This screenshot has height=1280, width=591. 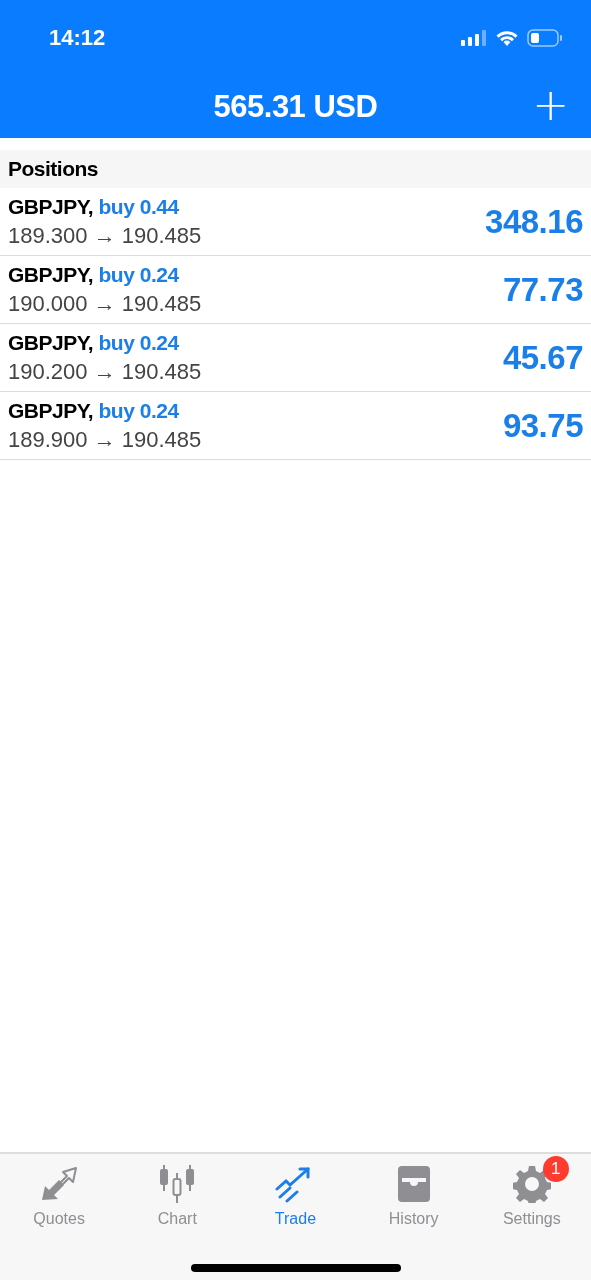 What do you see at coordinates (542, 357) in the screenshot?
I see `position-profit: 45.67` at bounding box center [542, 357].